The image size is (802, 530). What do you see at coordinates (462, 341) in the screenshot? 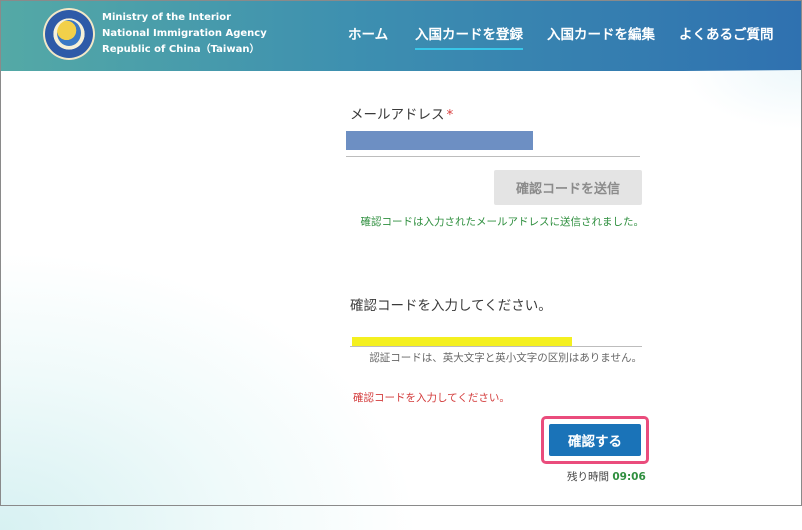
I see `code-input-highlight` at bounding box center [462, 341].